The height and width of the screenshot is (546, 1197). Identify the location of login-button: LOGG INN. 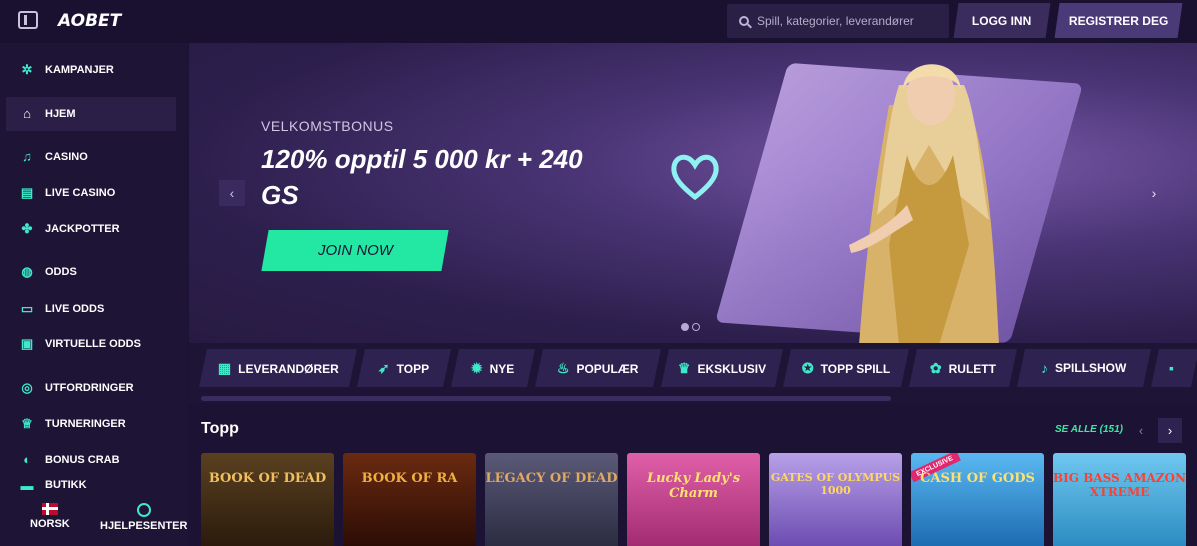
(1002, 20).